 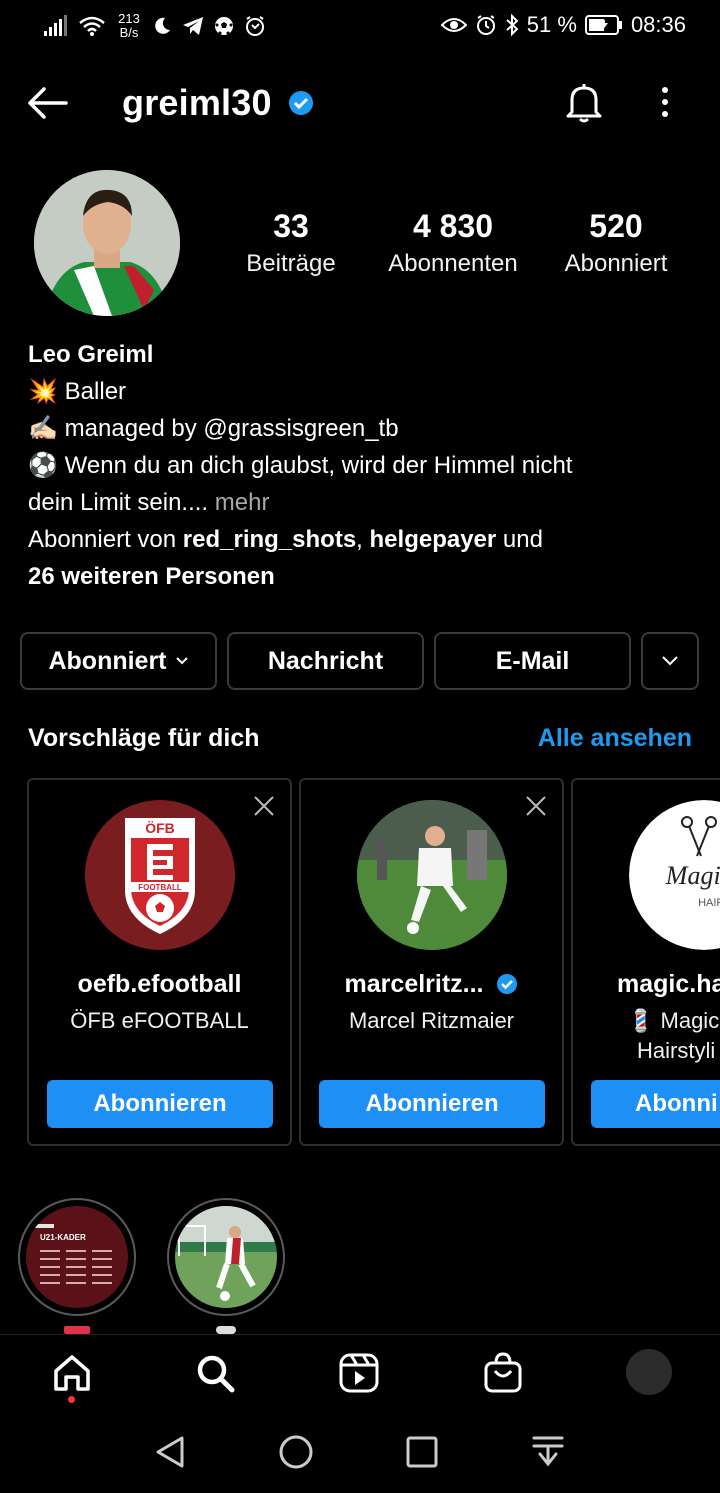 I want to click on profile-avatar-small, so click(x=649, y=1372).